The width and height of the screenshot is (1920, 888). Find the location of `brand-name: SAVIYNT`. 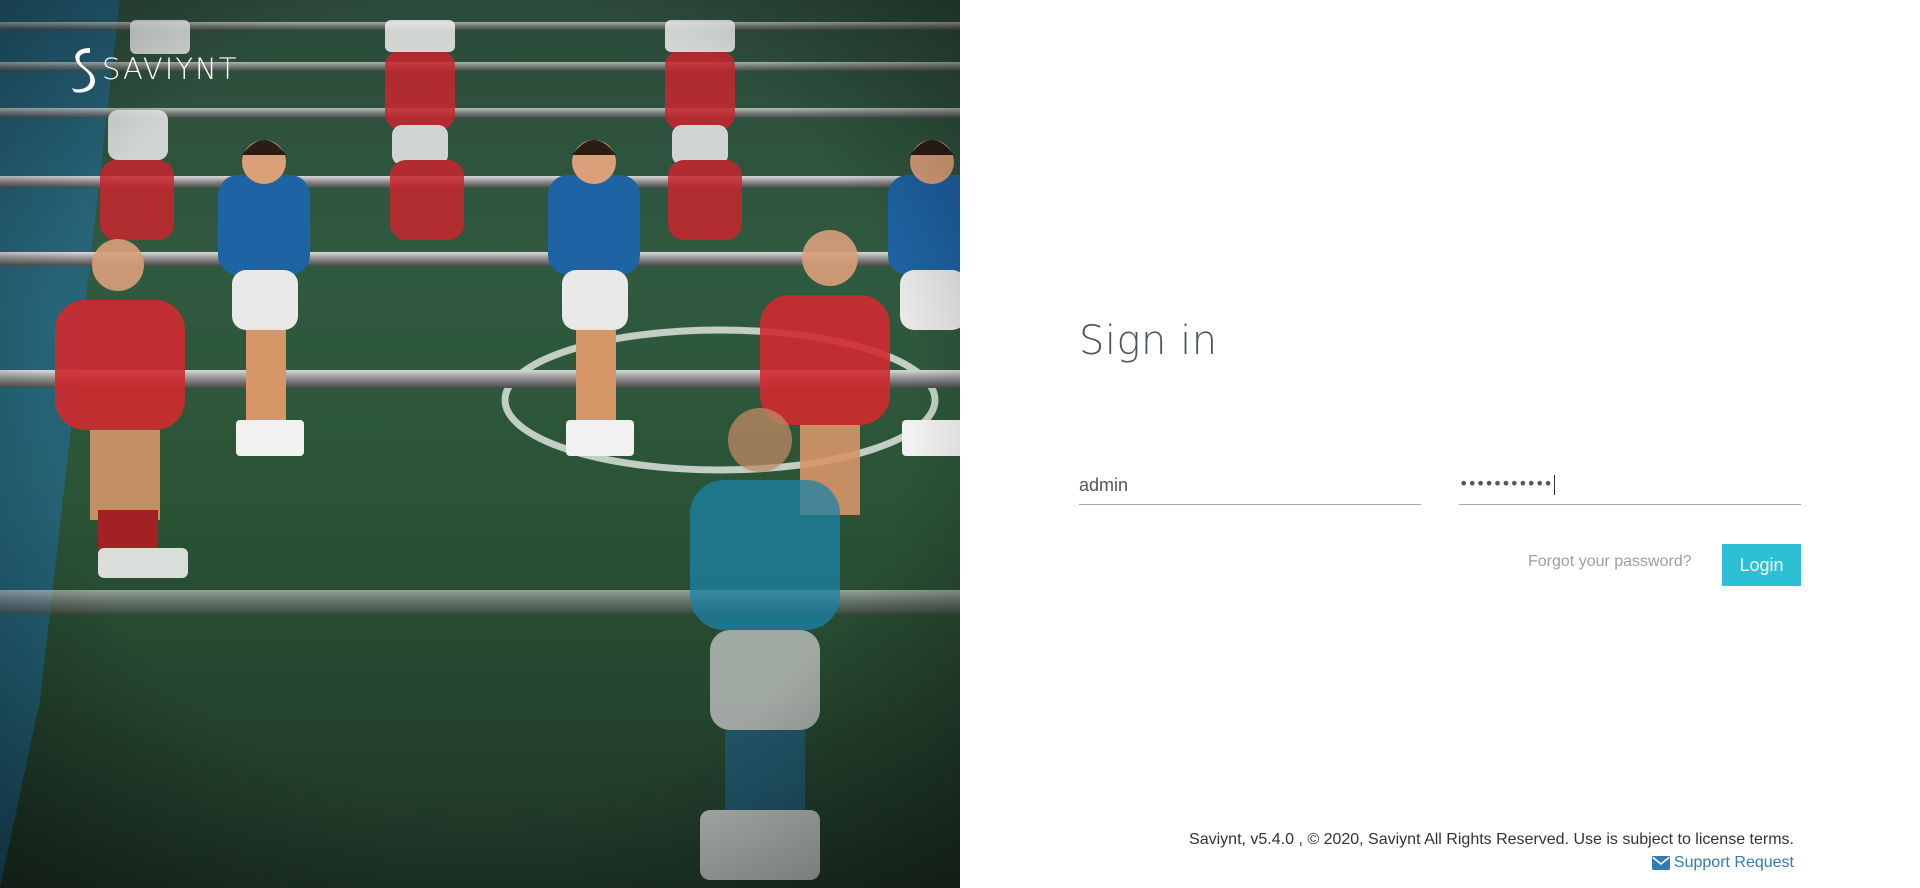

brand-name: SAVIYNT is located at coordinates (170, 69).